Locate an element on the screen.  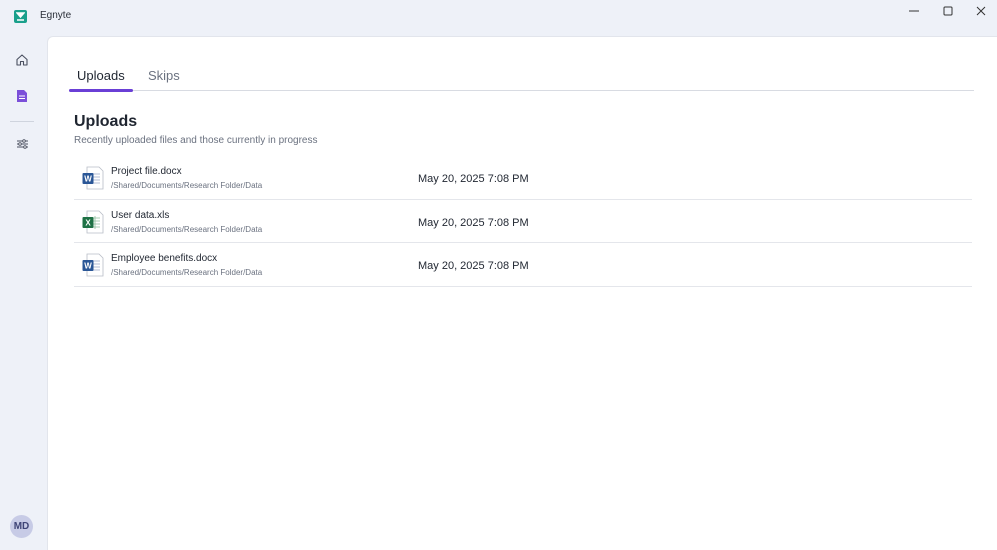
settings-sliders-icon is located at coordinates (22, 144).